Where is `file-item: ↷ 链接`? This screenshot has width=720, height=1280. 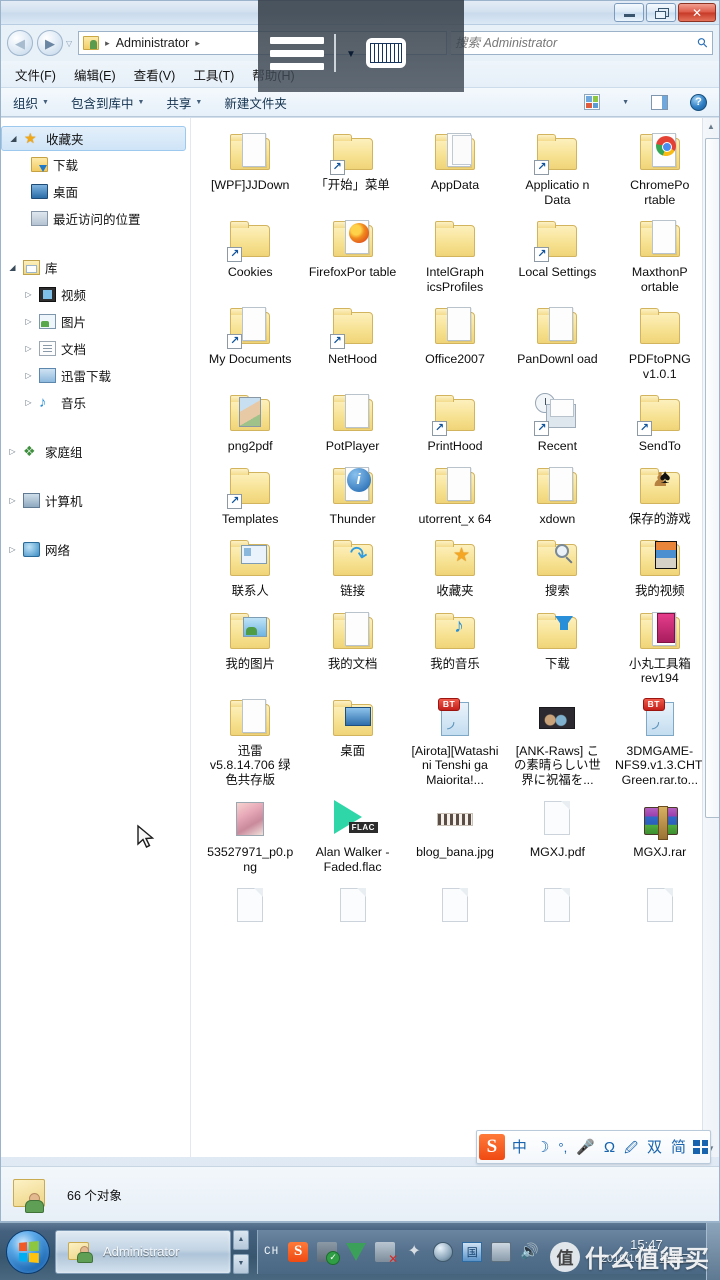 file-item: ↷ 链接 is located at coordinates (352, 566).